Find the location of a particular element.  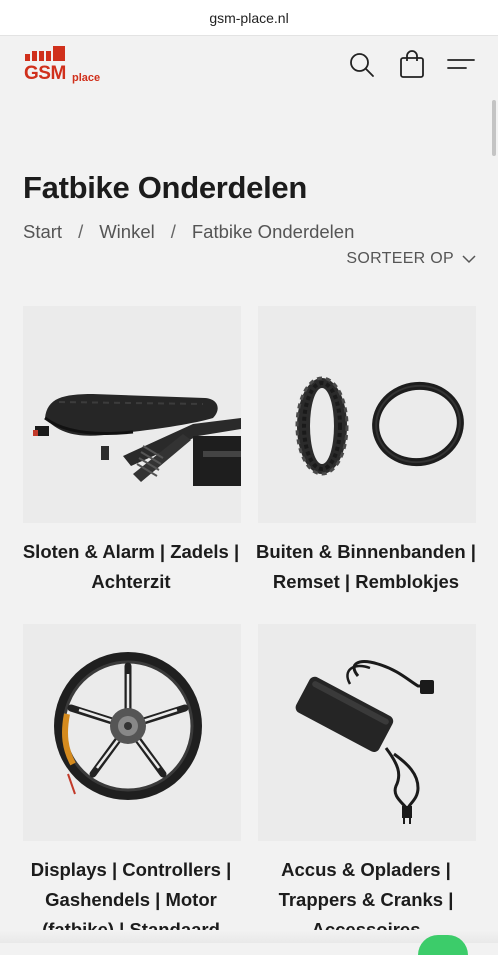

shopping-bag-icon is located at coordinates (412, 64).